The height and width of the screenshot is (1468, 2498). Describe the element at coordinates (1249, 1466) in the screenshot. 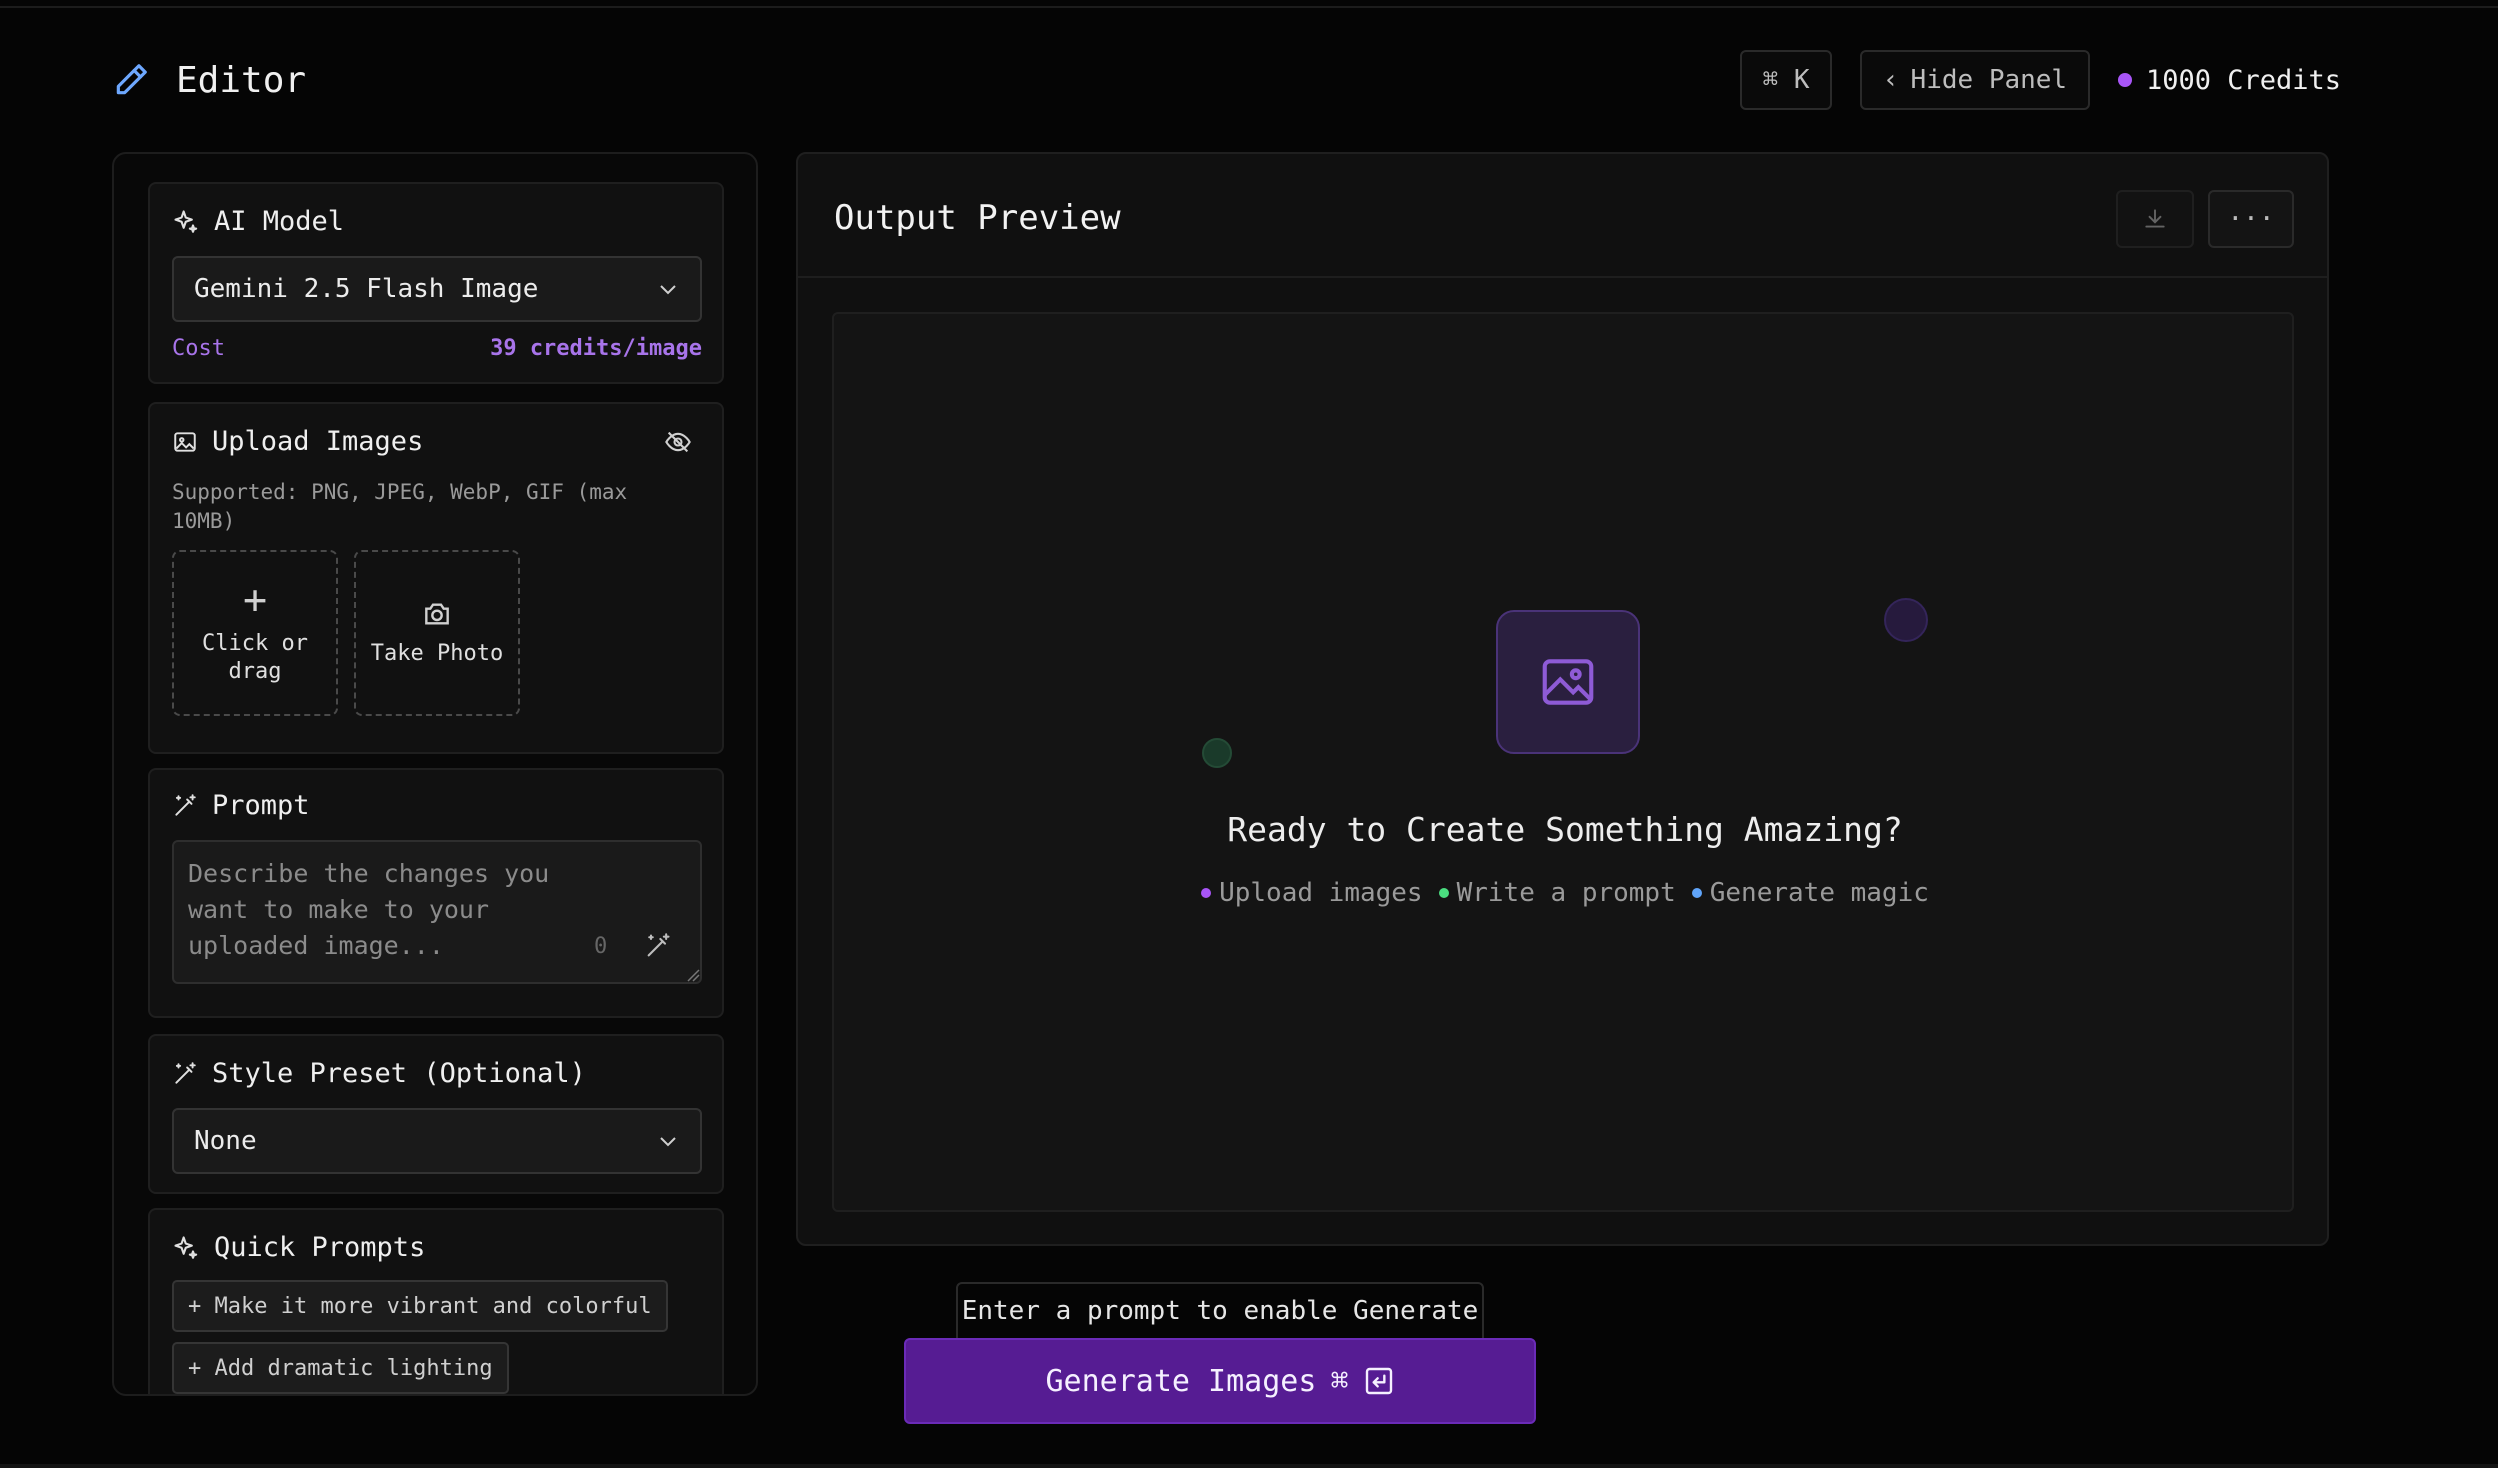

I see `bottom-border` at that location.